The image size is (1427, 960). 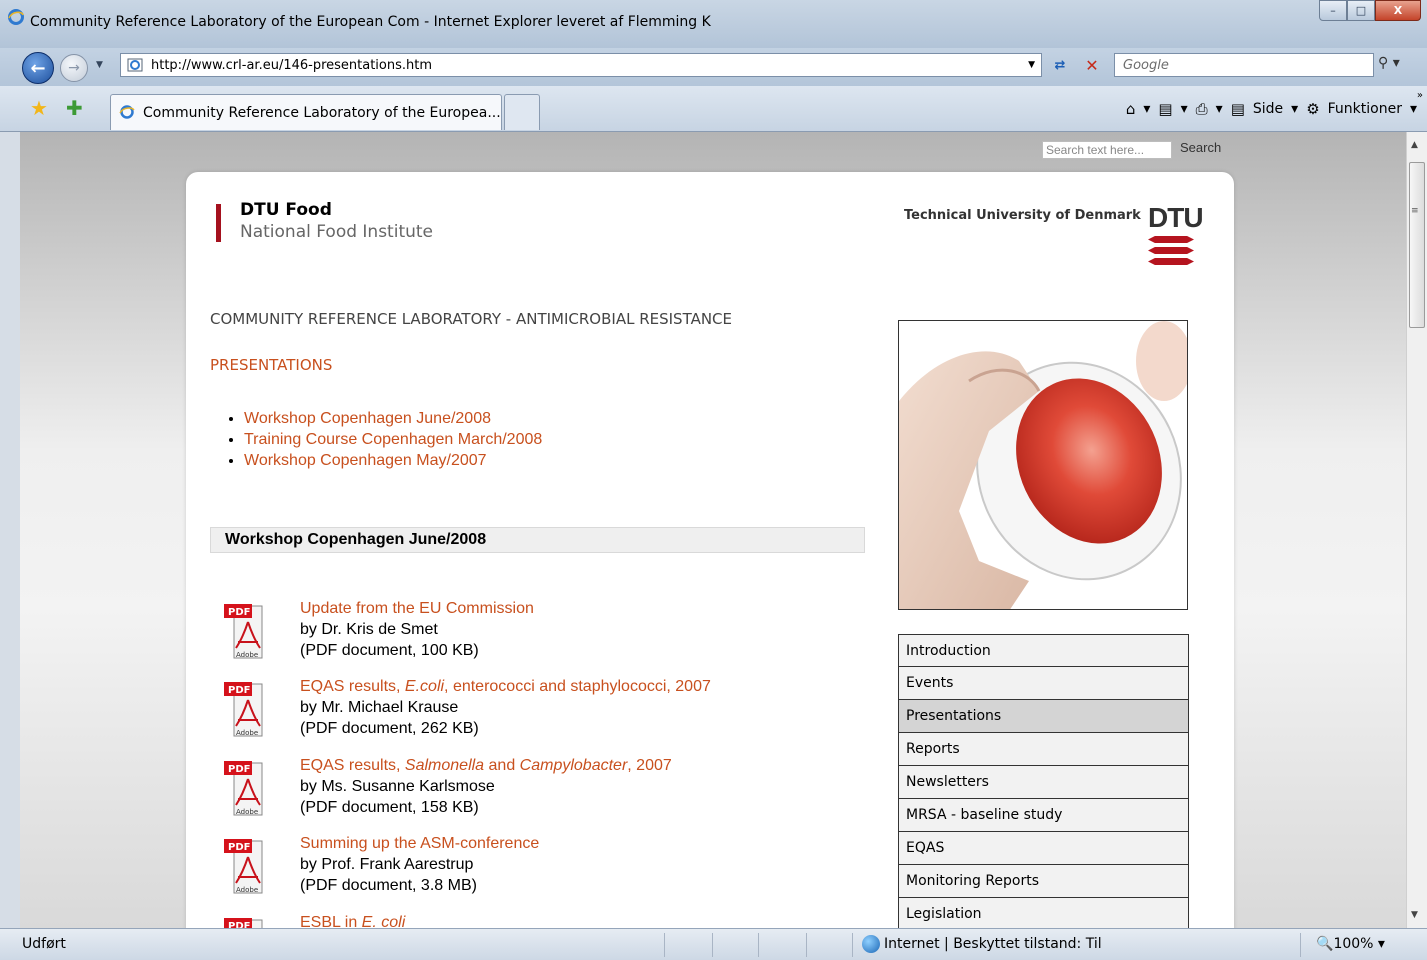 I want to click on tools-menu: Funktioner, so click(x=1365, y=109).